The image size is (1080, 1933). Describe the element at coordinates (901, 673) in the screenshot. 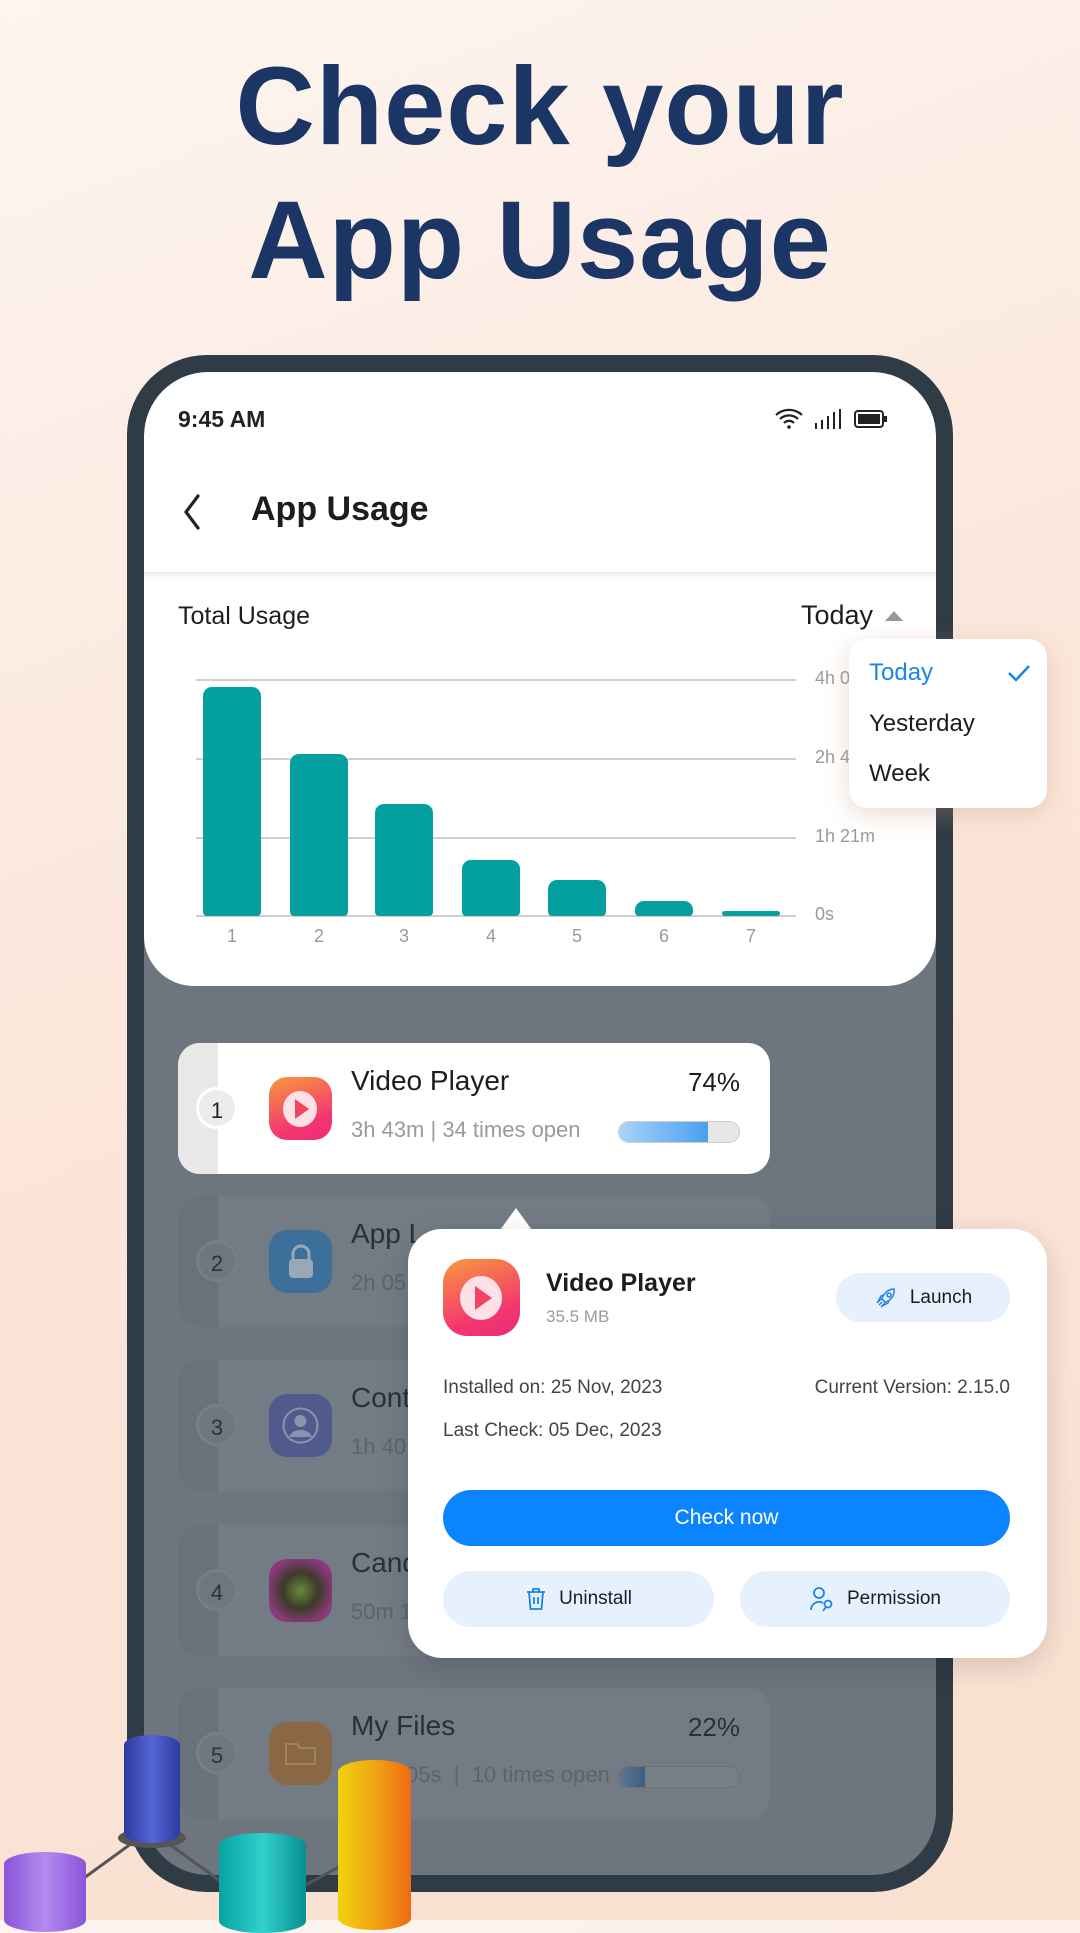

I see `dropdown-option-today: Today` at that location.